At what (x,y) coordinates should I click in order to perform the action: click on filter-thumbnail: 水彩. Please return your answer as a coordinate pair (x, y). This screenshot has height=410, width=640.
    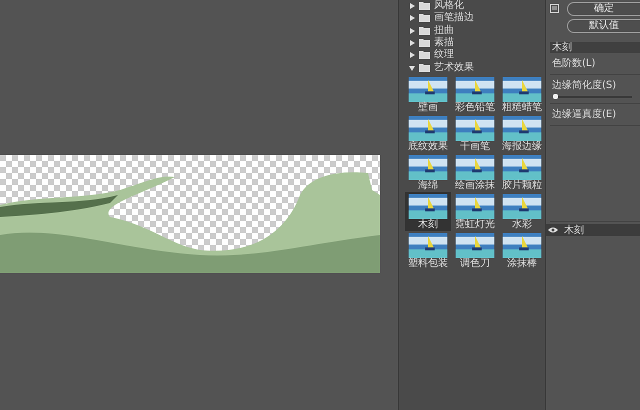
    Looking at the image, I should click on (522, 211).